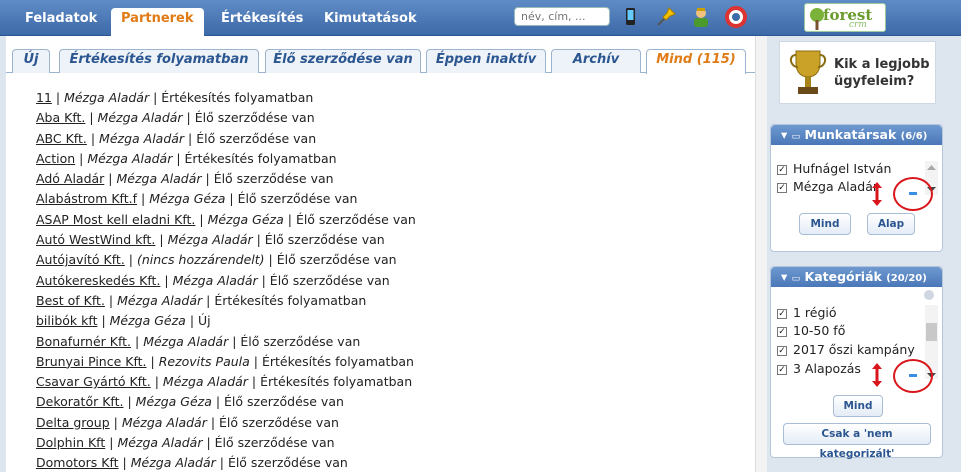  I want to click on tab-uj: Új, so click(31, 61).